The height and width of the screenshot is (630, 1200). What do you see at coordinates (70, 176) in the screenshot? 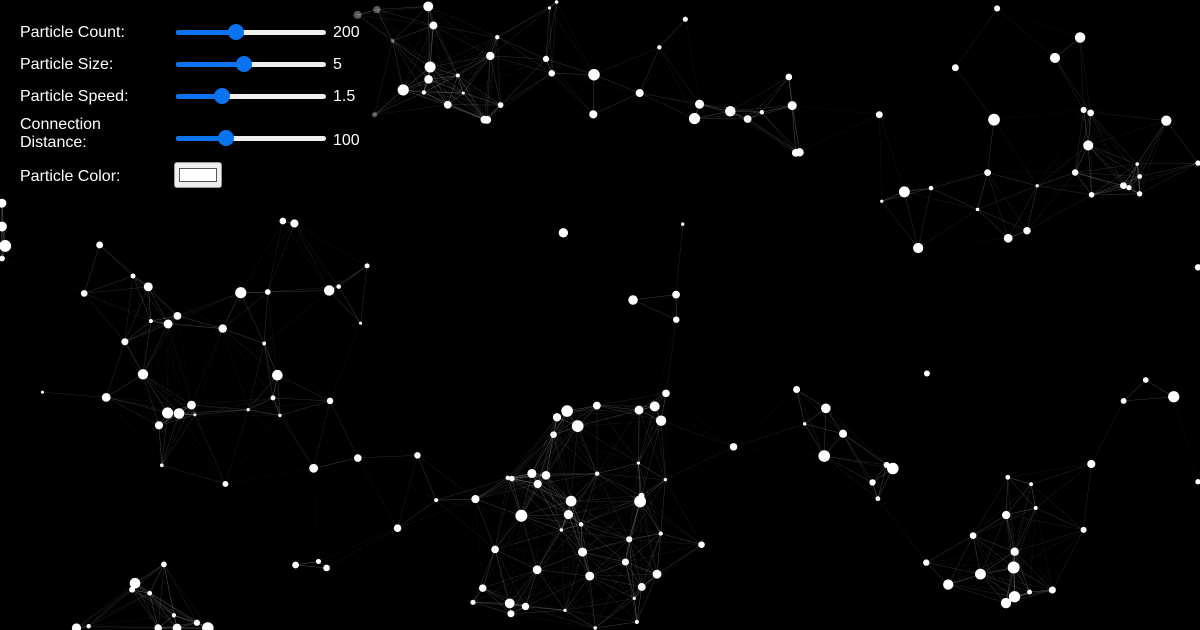
I see `particle-color-label: Particle Color:` at bounding box center [70, 176].